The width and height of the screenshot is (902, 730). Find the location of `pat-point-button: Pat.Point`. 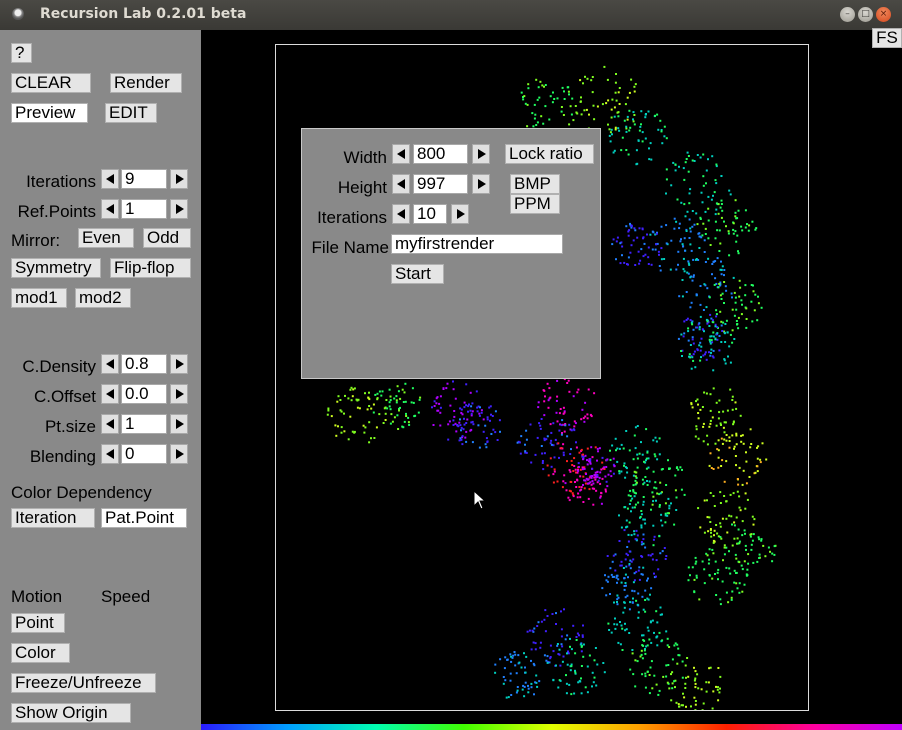

pat-point-button: Pat.Point is located at coordinates (144, 518).